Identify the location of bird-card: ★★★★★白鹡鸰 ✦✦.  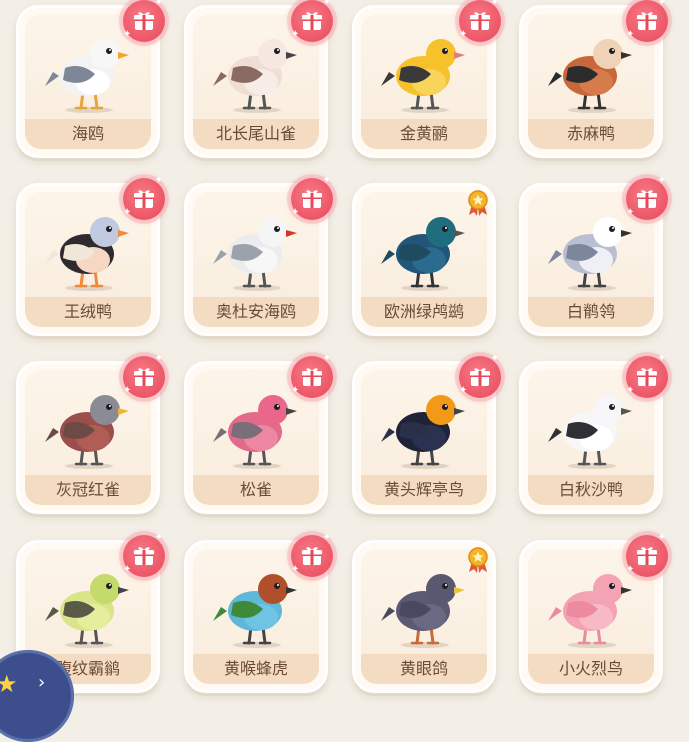
(593, 256).